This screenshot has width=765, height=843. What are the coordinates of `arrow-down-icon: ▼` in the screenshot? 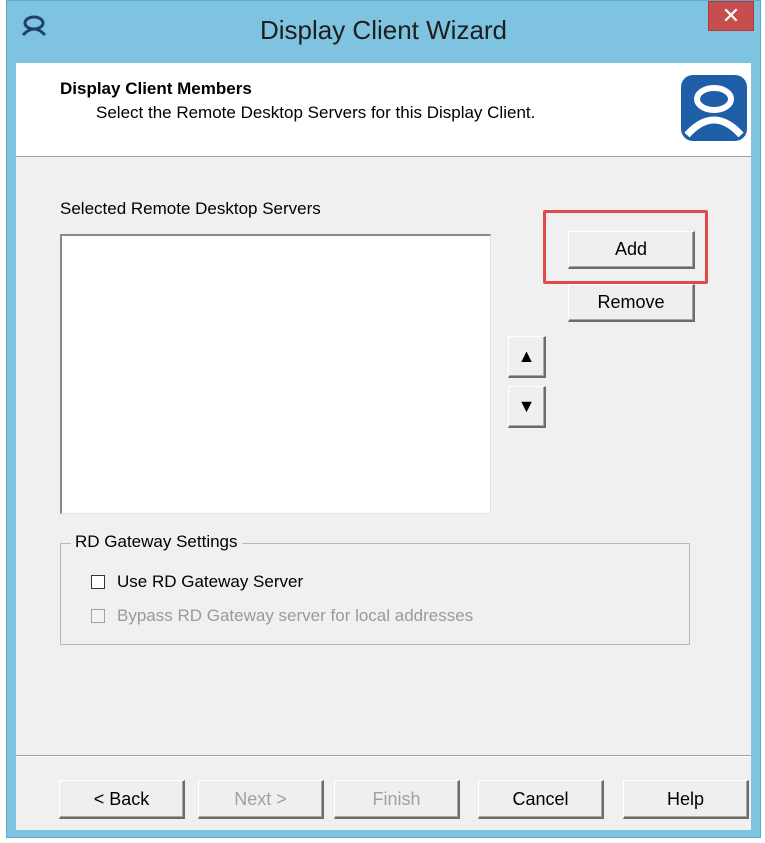 It's located at (526, 406).